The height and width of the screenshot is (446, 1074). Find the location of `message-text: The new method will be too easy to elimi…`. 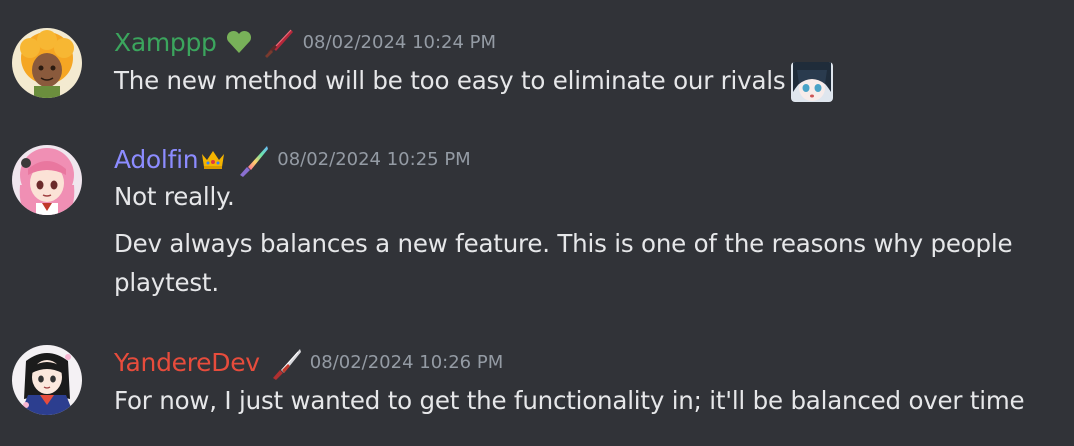

message-text: The new method will be too easy to elimi… is located at coordinates (474, 82).